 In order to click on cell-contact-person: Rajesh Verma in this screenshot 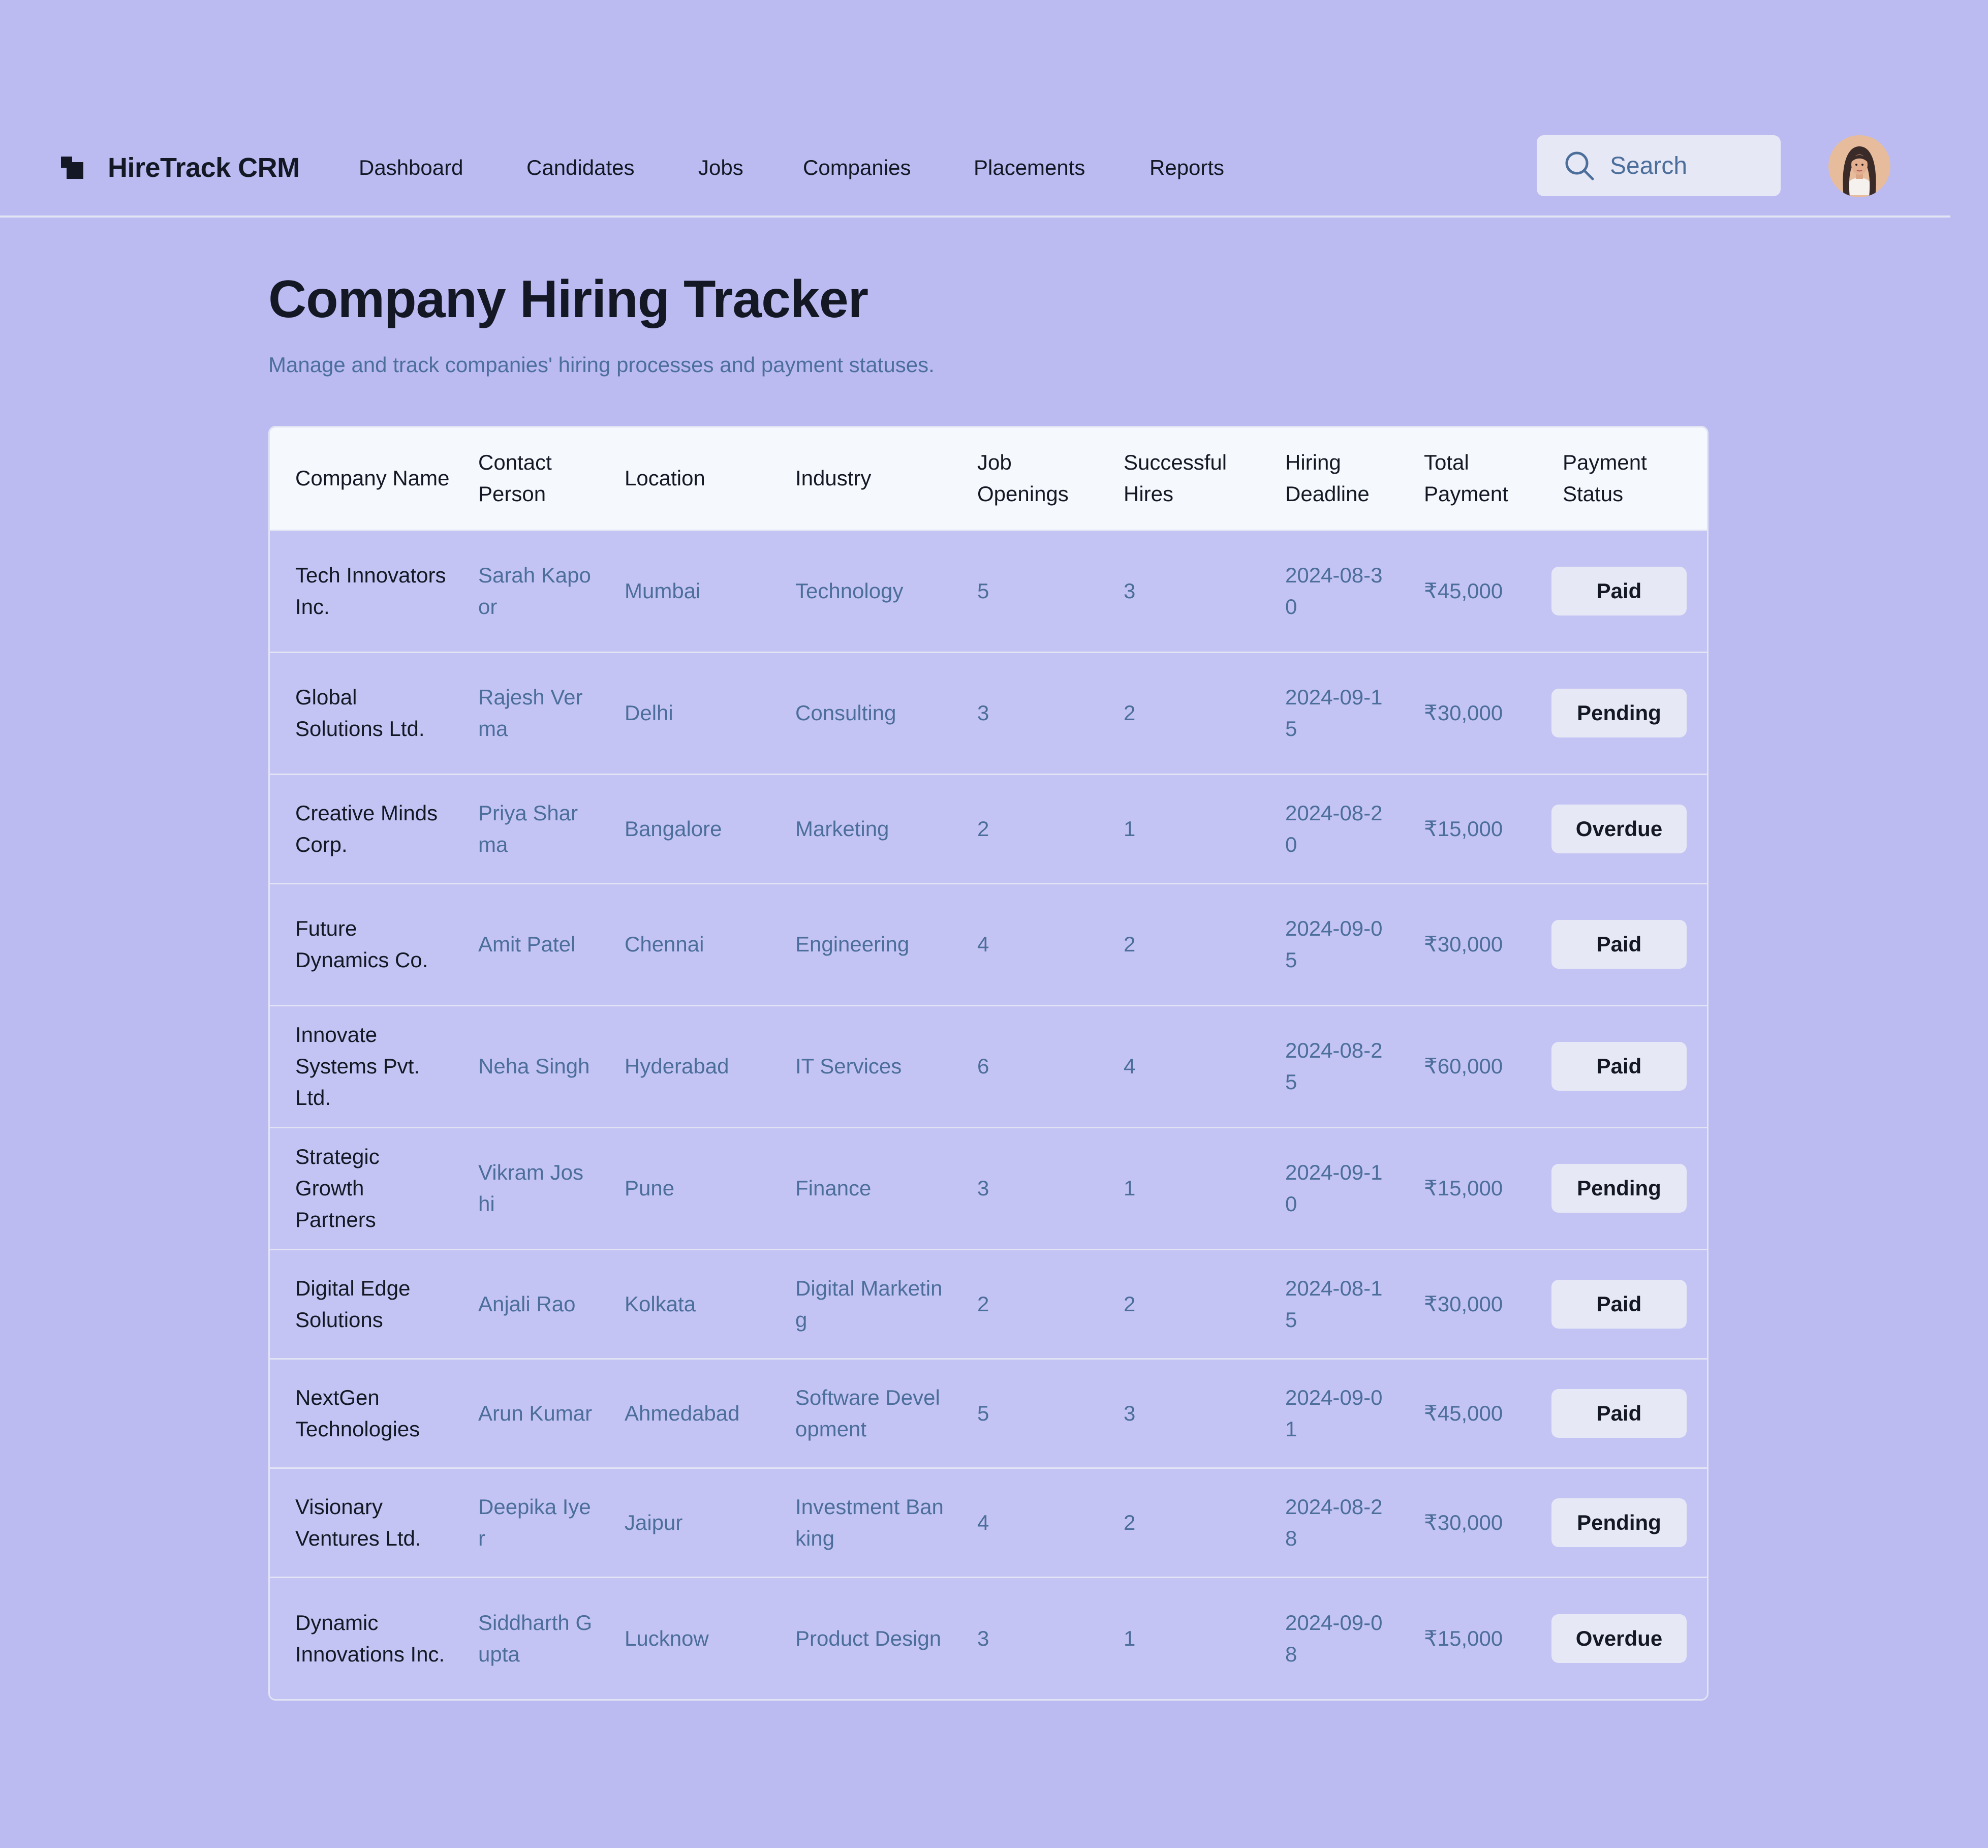, I will do `click(531, 713)`.